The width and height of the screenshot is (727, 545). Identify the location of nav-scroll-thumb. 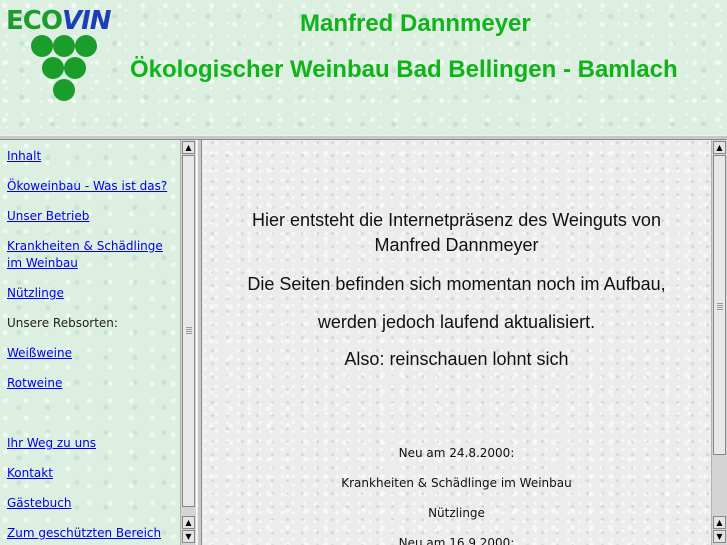
(188, 331).